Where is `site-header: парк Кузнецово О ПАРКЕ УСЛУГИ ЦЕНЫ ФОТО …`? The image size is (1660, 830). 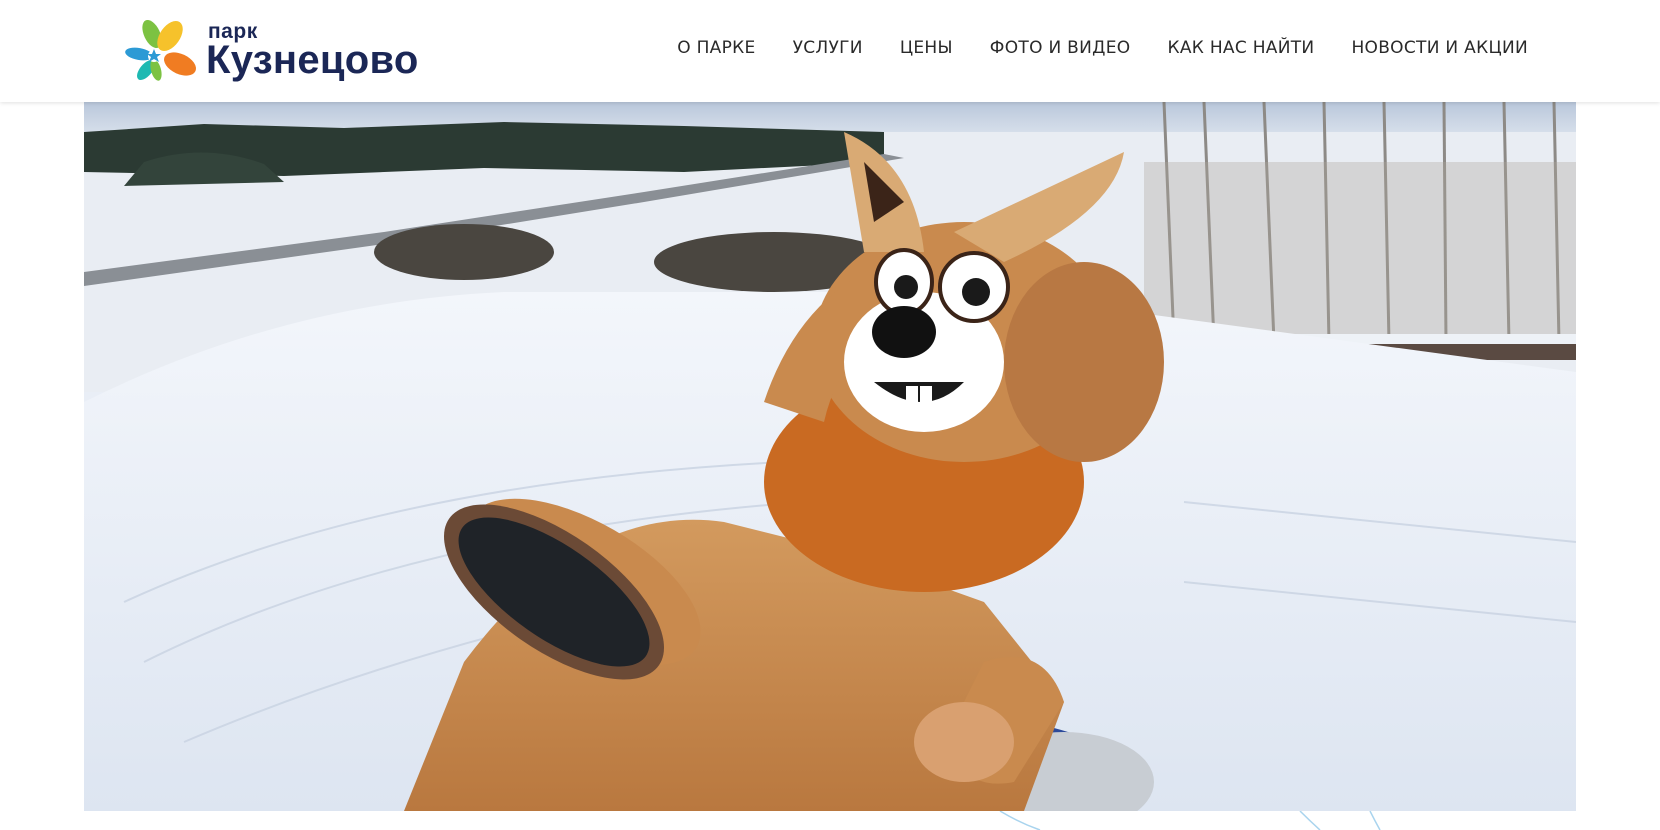
site-header: парк Кузнецово О ПАРКЕ УСЛУГИ ЦЕНЫ ФОТО … is located at coordinates (830, 51).